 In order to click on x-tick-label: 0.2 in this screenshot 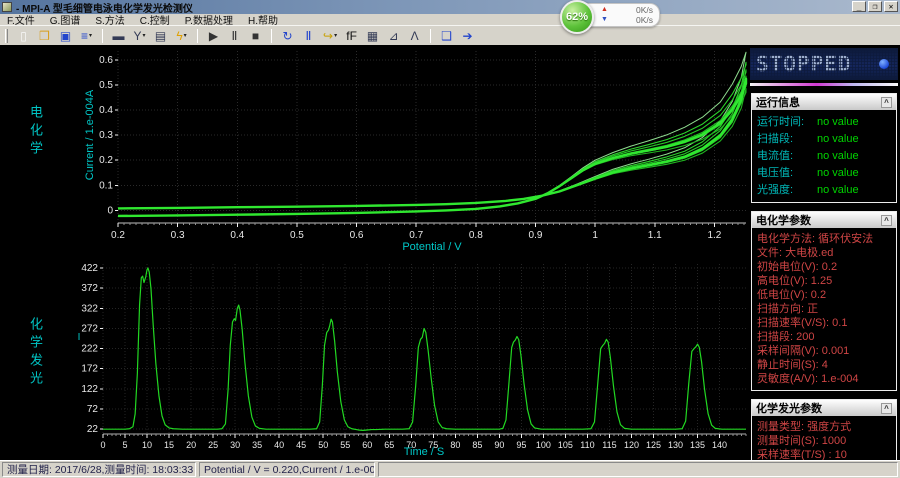, I will do `click(118, 235)`.